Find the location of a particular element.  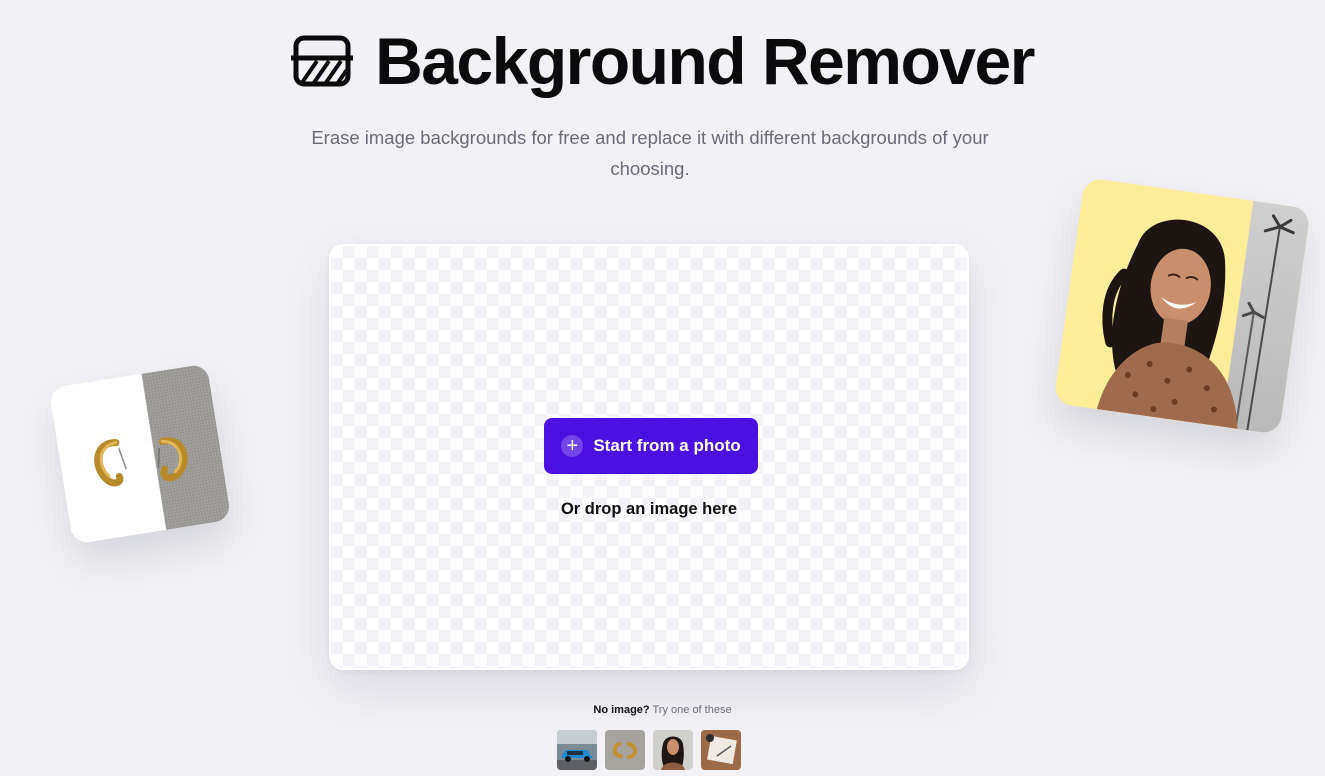

sample-earrings is located at coordinates (625, 750).